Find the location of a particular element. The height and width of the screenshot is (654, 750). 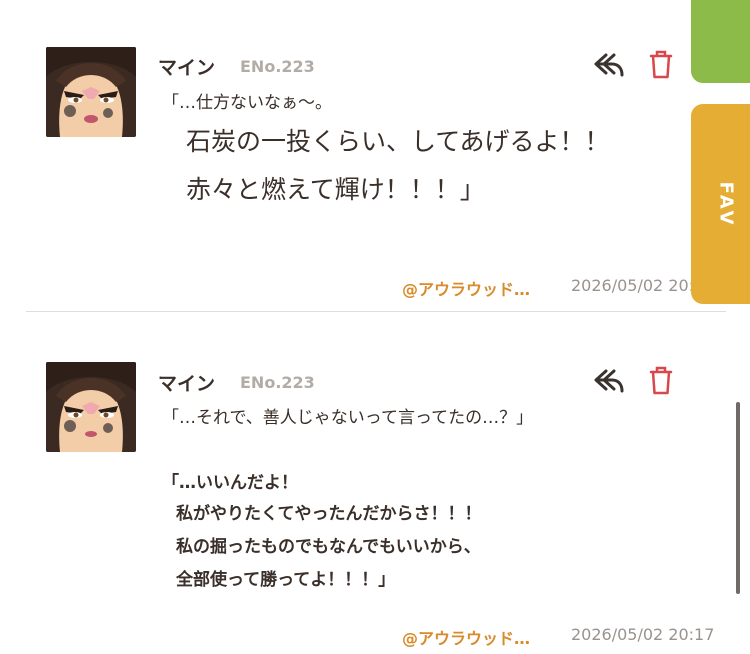

reply-button is located at coordinates (609, 380).